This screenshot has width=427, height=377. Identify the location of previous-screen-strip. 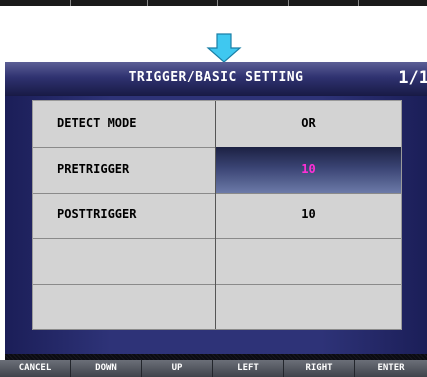
(213, 3).